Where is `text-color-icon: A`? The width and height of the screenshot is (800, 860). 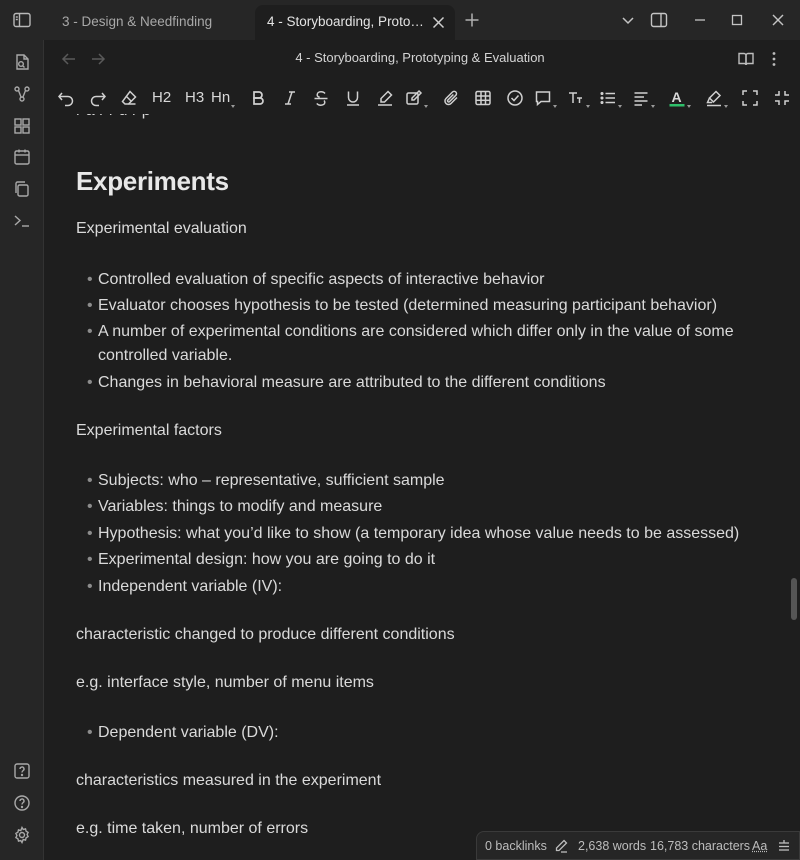
text-color-icon: A is located at coordinates (679, 98).